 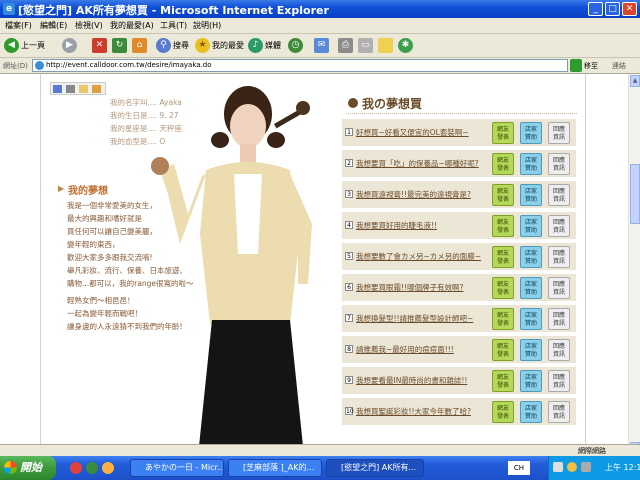 What do you see at coordinates (296, 46) in the screenshot?
I see `history-button: ◷` at bounding box center [296, 46].